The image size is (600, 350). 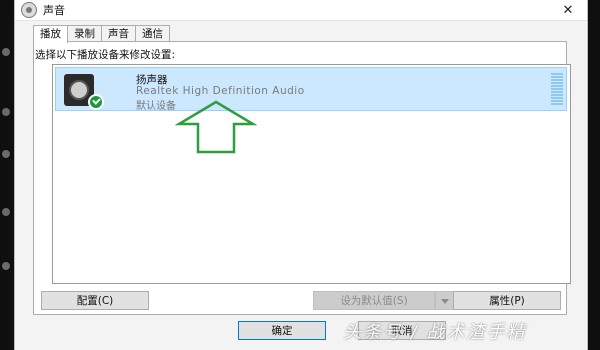 What do you see at coordinates (216, 127) in the screenshot?
I see `green-up-arrow-icon` at bounding box center [216, 127].